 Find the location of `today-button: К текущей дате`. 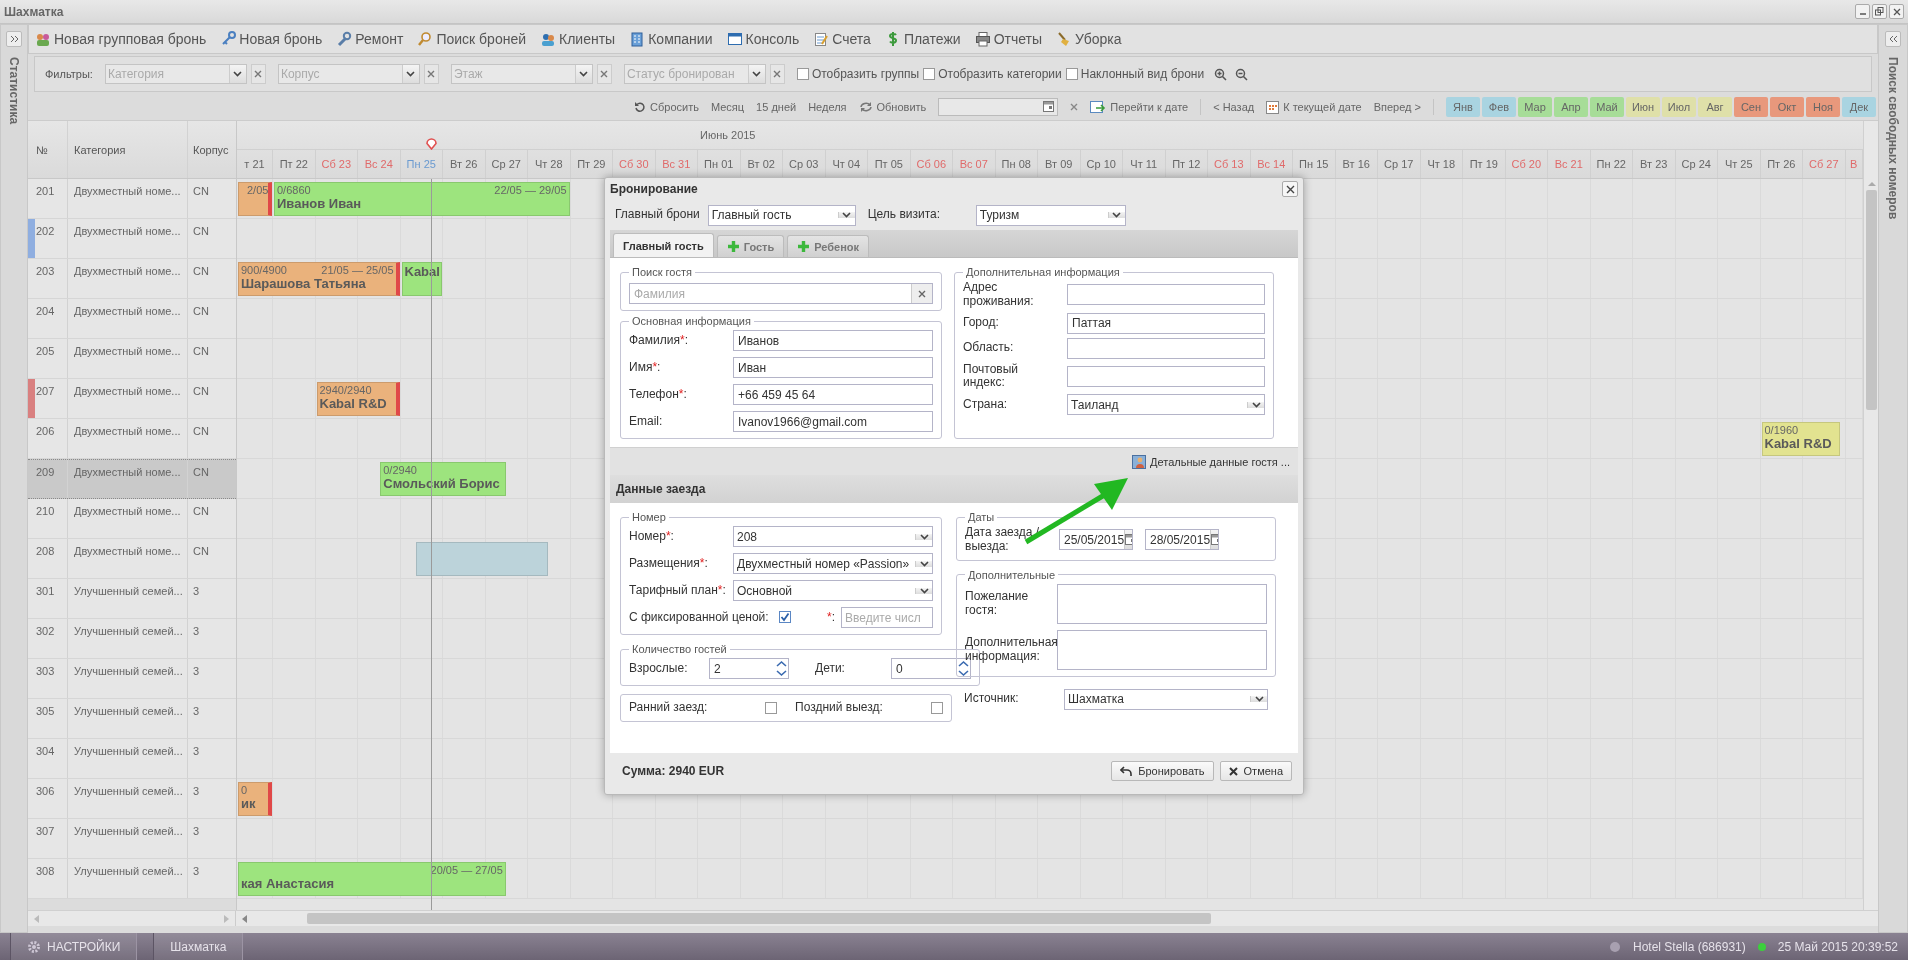

today-button: К текущей дате is located at coordinates (1314, 107).